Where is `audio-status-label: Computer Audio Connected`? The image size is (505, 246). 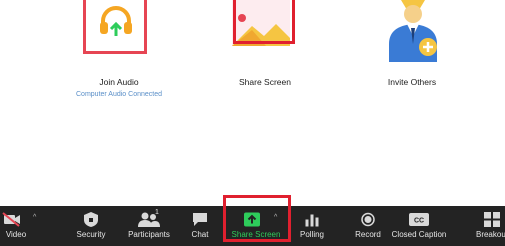
audio-status-label: Computer Audio Connected is located at coordinates (119, 94).